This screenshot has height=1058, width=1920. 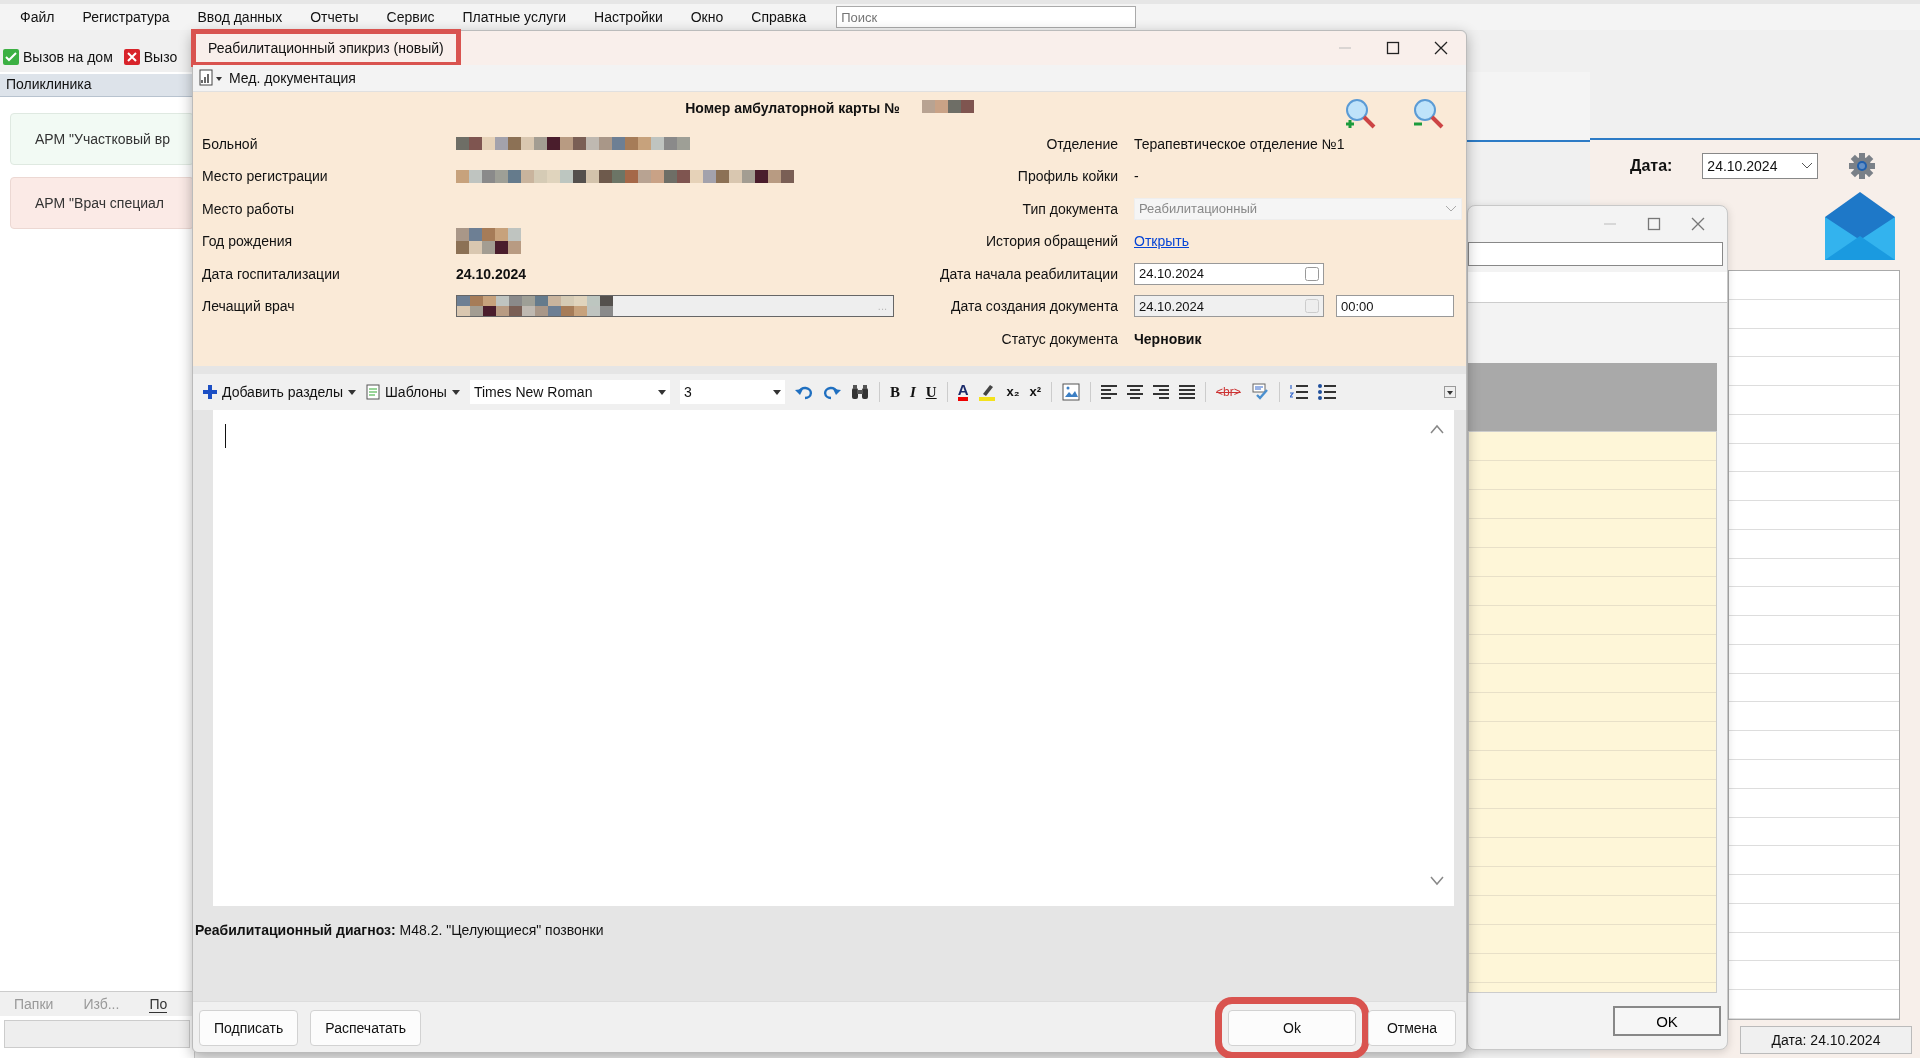 I want to click on toolbar-button: Вызо, so click(x=160, y=57).